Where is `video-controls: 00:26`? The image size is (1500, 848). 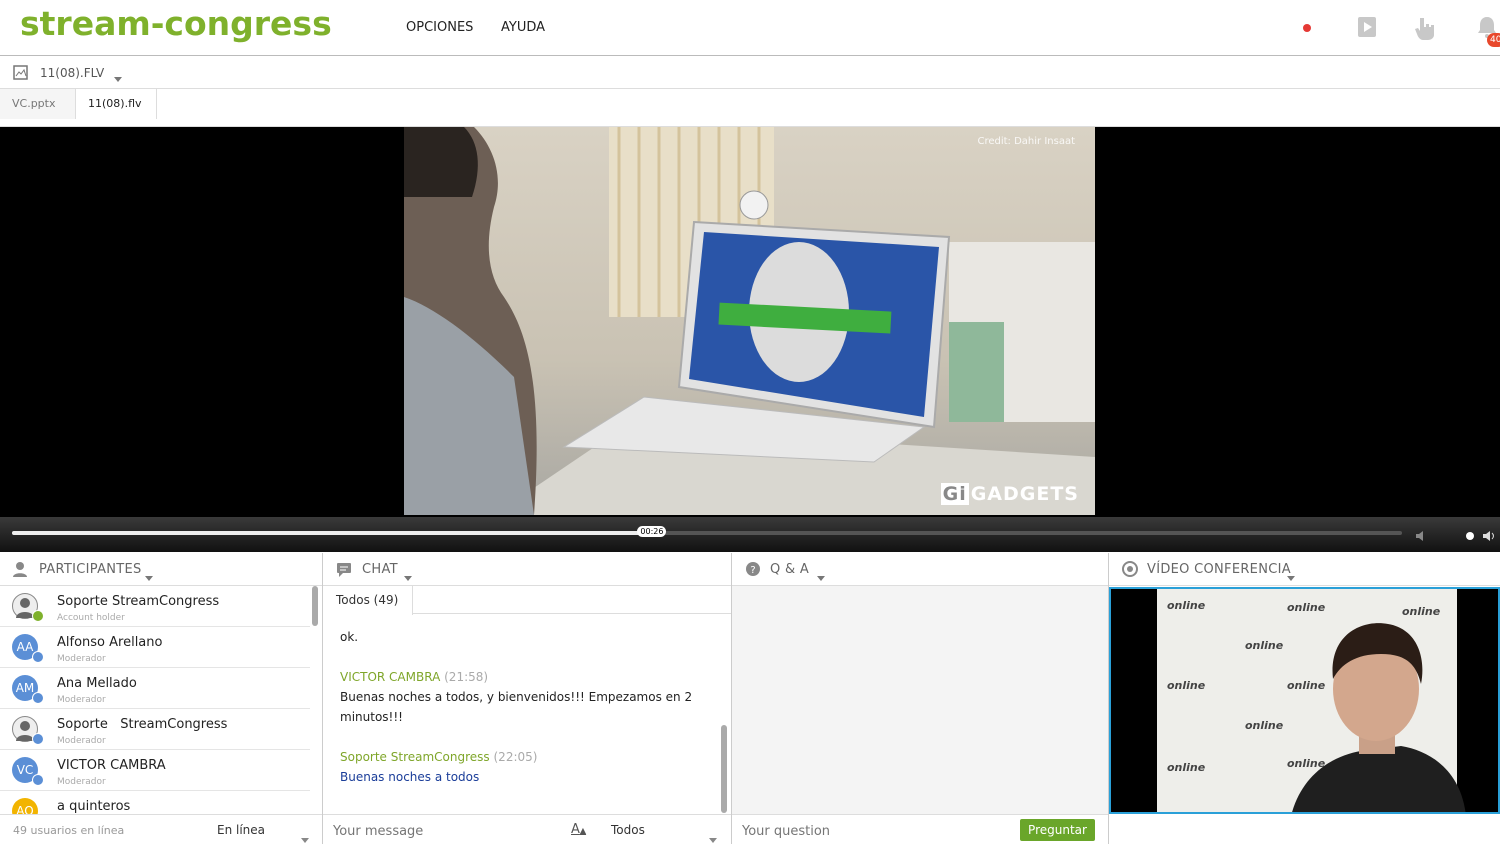
video-controls: 00:26 is located at coordinates (750, 534).